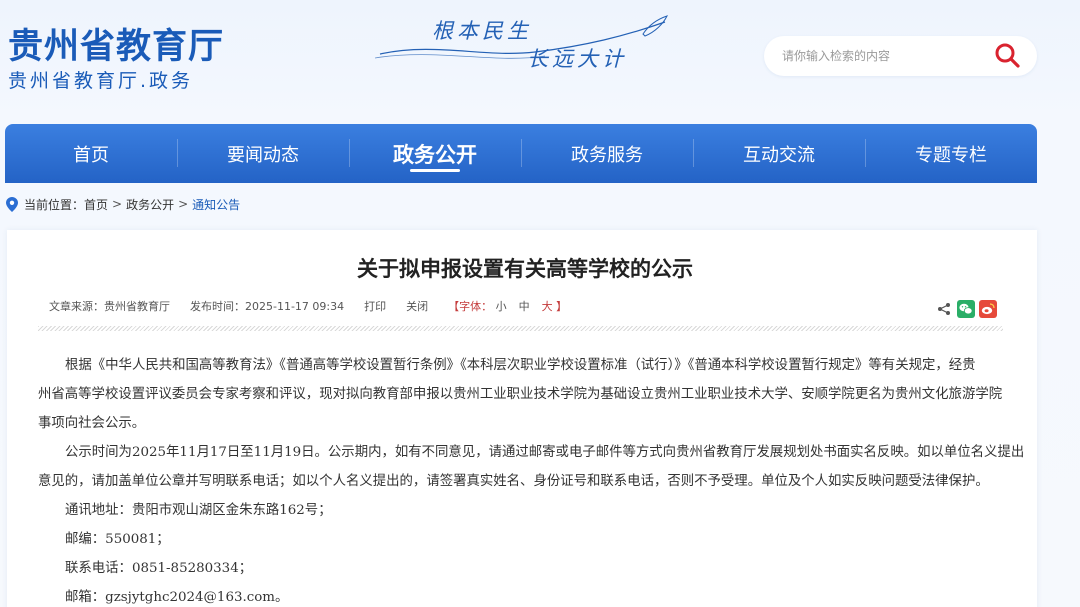 The height and width of the screenshot is (607, 1080). Describe the element at coordinates (96, 204) in the screenshot. I see `breadcrumb-home: 首页` at that location.